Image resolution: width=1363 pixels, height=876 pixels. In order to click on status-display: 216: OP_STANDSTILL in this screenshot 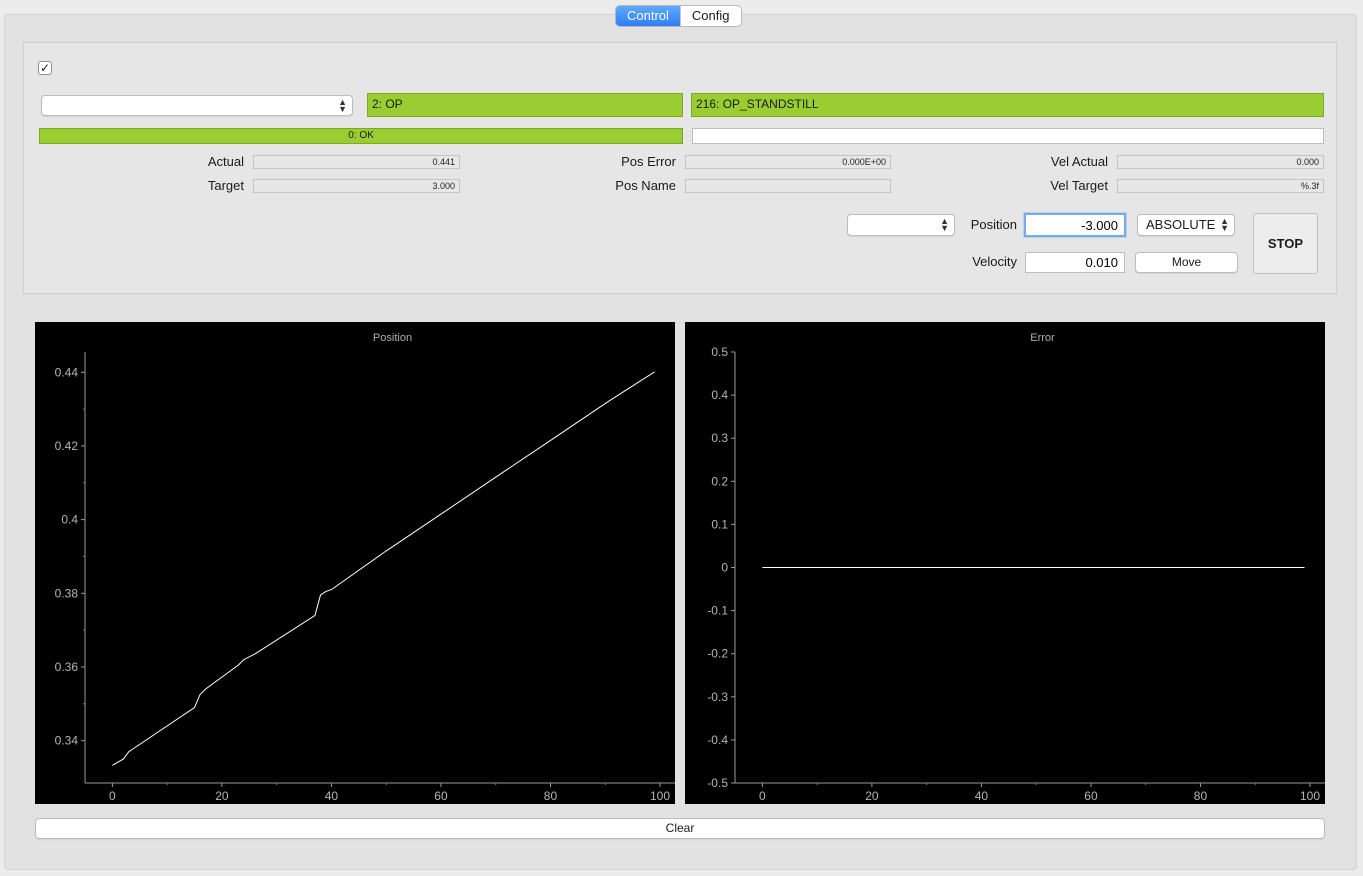, I will do `click(1007, 105)`.